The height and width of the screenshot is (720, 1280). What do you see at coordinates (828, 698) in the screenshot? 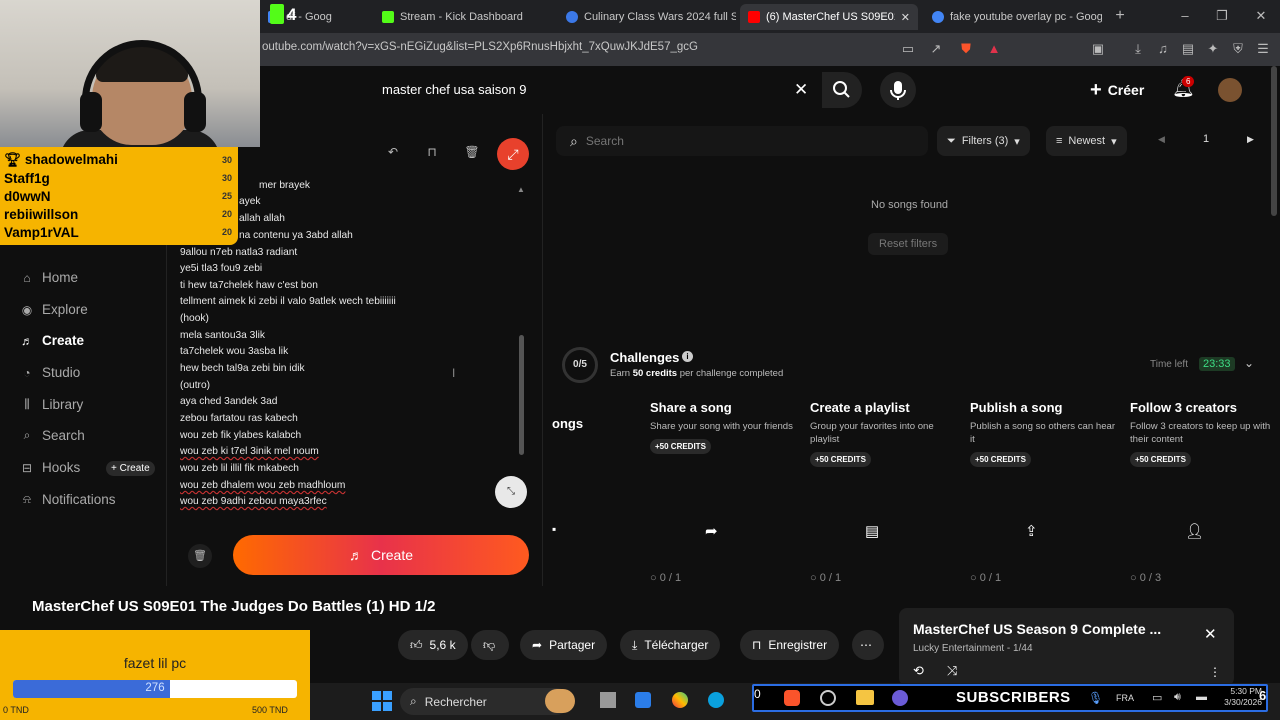
I see `settings-icon` at bounding box center [828, 698].